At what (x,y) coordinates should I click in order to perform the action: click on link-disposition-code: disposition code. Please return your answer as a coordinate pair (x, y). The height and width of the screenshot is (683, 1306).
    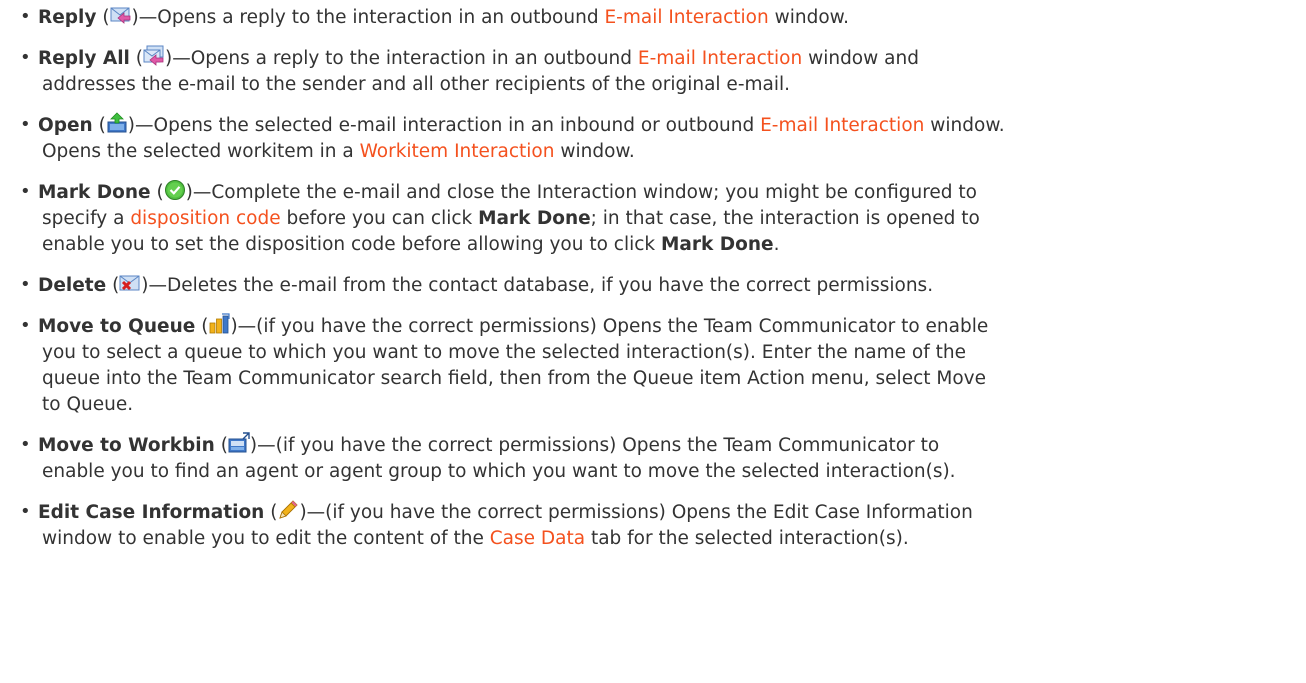
    Looking at the image, I should click on (205, 218).